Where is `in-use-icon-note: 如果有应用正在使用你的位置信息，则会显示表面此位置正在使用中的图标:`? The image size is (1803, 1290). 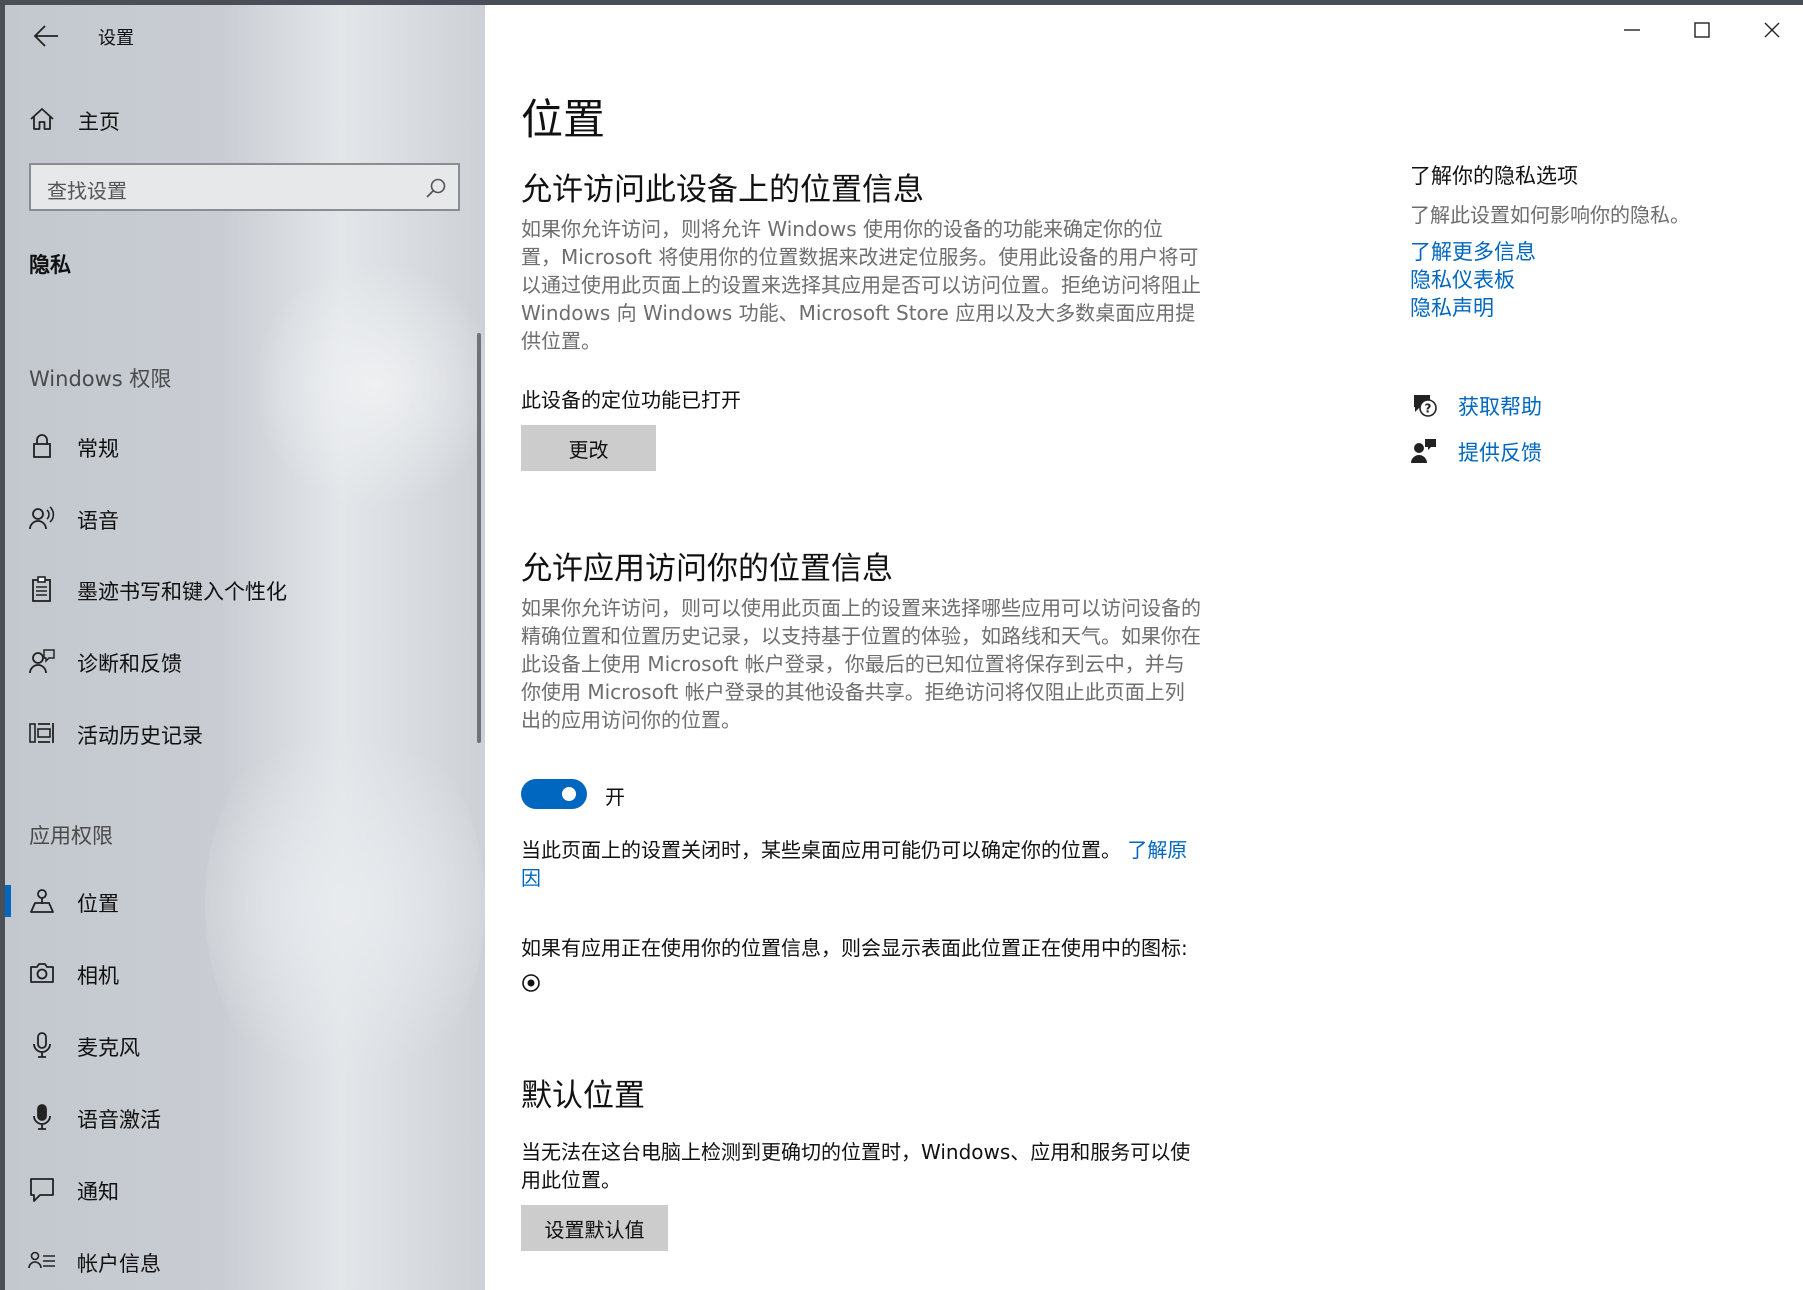 in-use-icon-note: 如果有应用正在使用你的位置信息，则会显示表面此位置正在使用中的图标: is located at coordinates (861, 966).